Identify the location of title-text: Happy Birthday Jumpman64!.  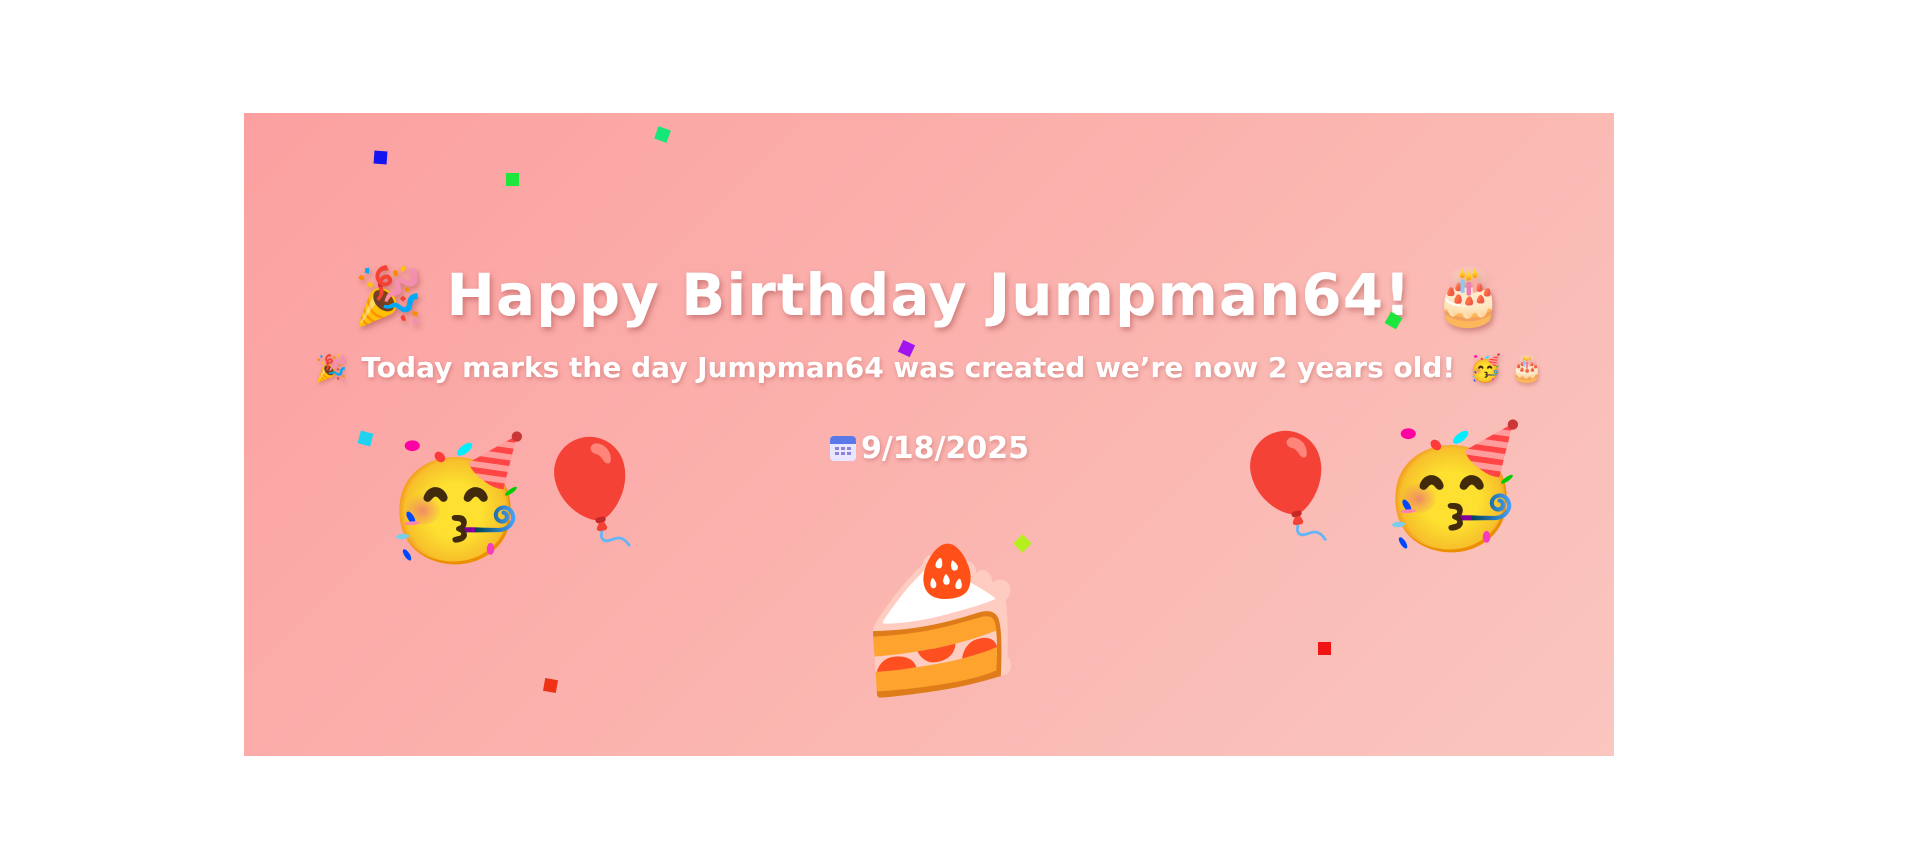
(929, 295).